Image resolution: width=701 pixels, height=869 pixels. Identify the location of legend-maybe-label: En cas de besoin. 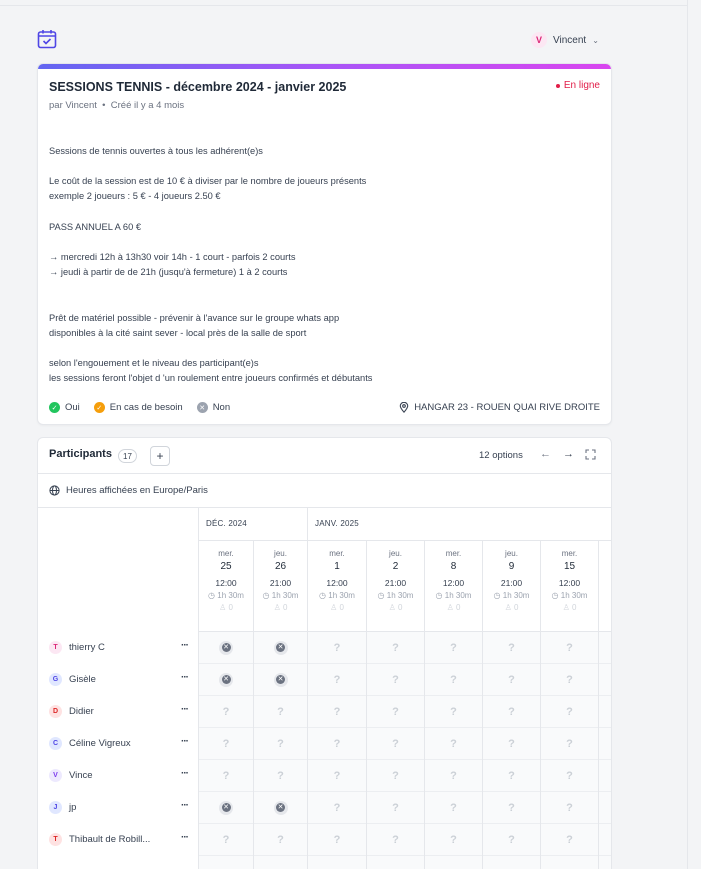
(146, 407).